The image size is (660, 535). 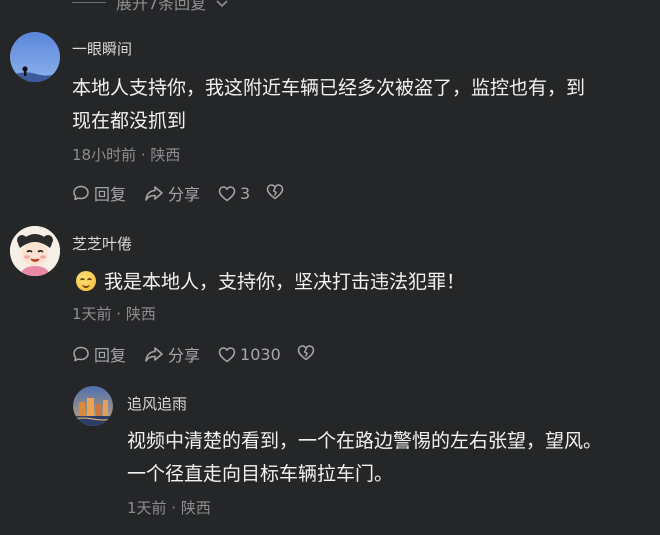 What do you see at coordinates (260, 354) in the screenshot?
I see `like-count: 1030` at bounding box center [260, 354].